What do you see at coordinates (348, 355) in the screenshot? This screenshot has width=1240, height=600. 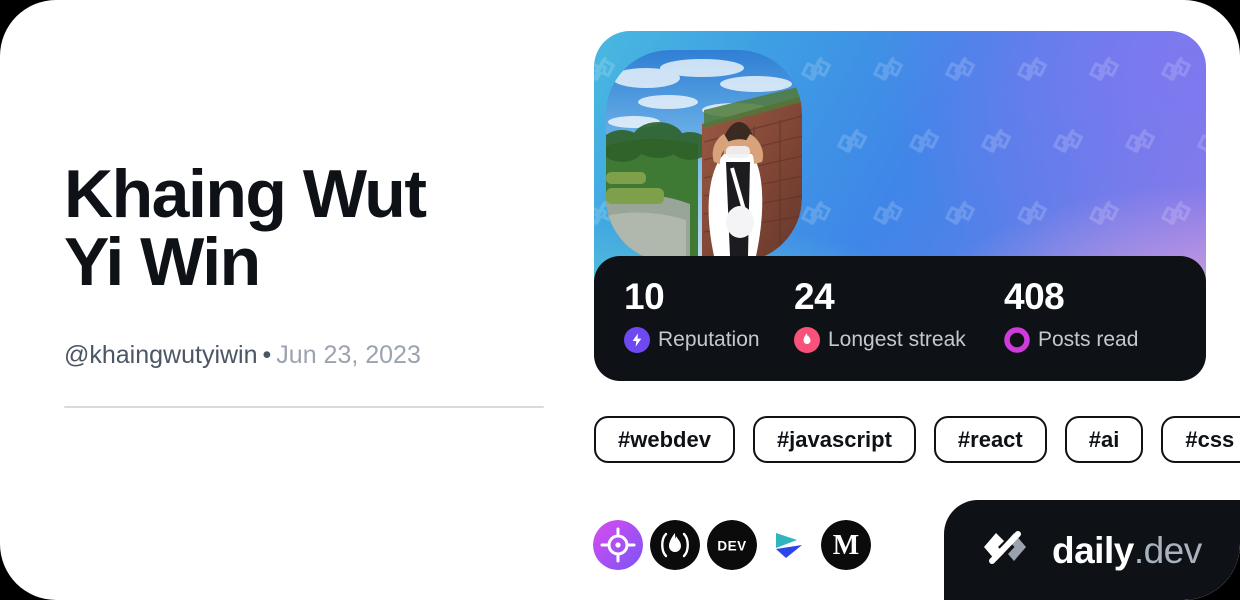 I see `join-date: Jun 23, 2023` at bounding box center [348, 355].